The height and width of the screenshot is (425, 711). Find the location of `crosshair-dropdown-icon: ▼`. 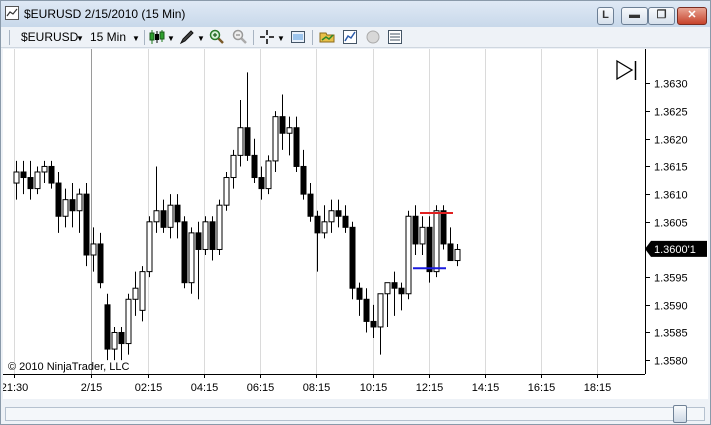

crosshair-dropdown-icon: ▼ is located at coordinates (281, 38).